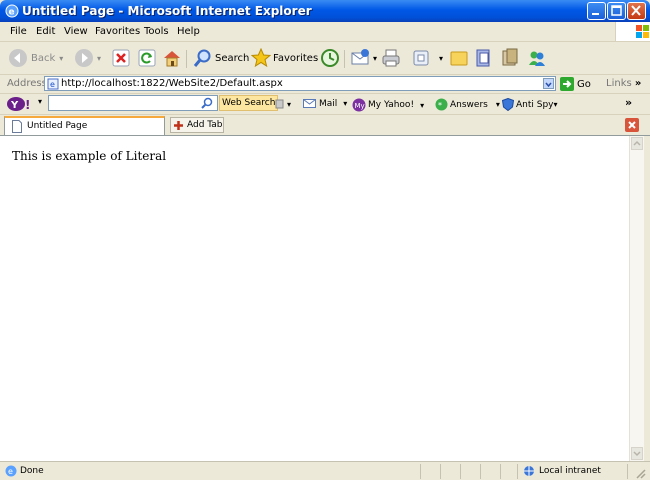 The width and height of the screenshot is (650, 480). What do you see at coordinates (596, 11) in the screenshot?
I see `minimize-button` at bounding box center [596, 11].